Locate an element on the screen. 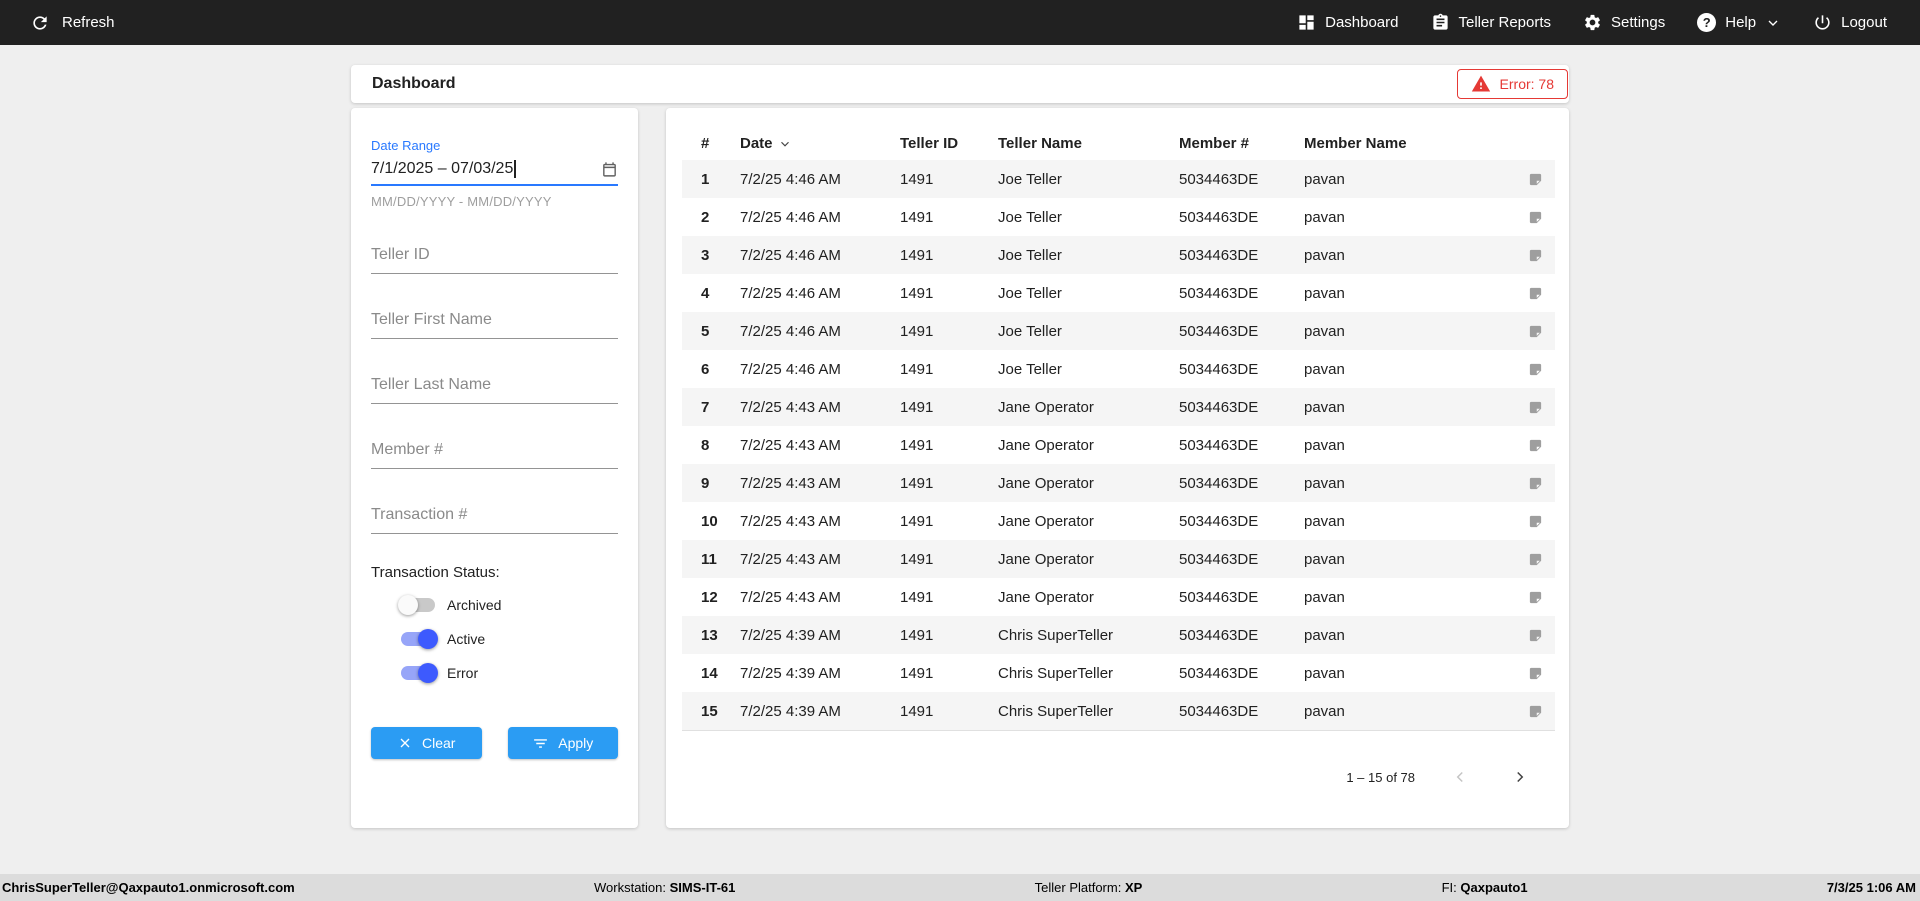 The image size is (1920, 901). nav-settings-label: Settings is located at coordinates (1638, 22).